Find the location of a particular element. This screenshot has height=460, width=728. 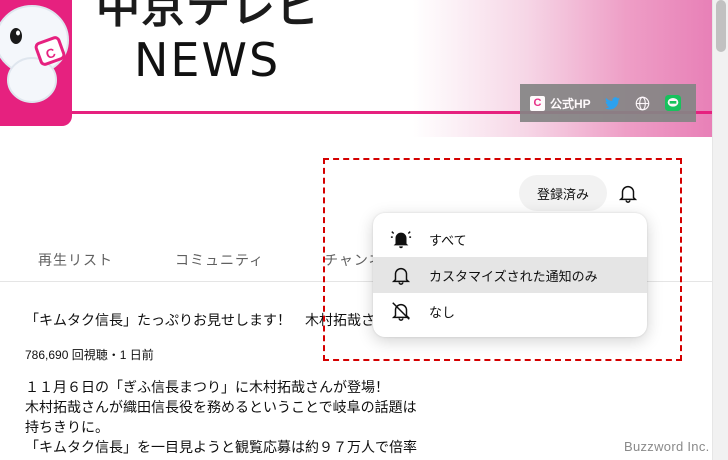

page-scrollbar is located at coordinates (720, 230).